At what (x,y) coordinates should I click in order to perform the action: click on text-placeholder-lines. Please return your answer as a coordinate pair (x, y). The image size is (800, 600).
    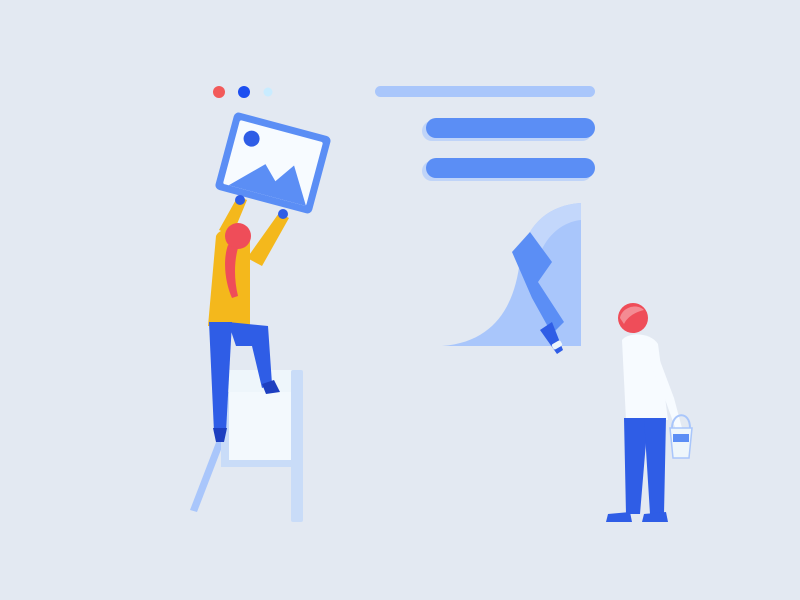
    Looking at the image, I should click on (485, 133).